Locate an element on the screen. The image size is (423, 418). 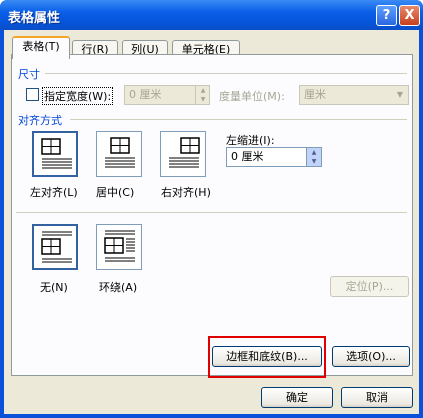
cancel-button: 取消 is located at coordinates (377, 397).